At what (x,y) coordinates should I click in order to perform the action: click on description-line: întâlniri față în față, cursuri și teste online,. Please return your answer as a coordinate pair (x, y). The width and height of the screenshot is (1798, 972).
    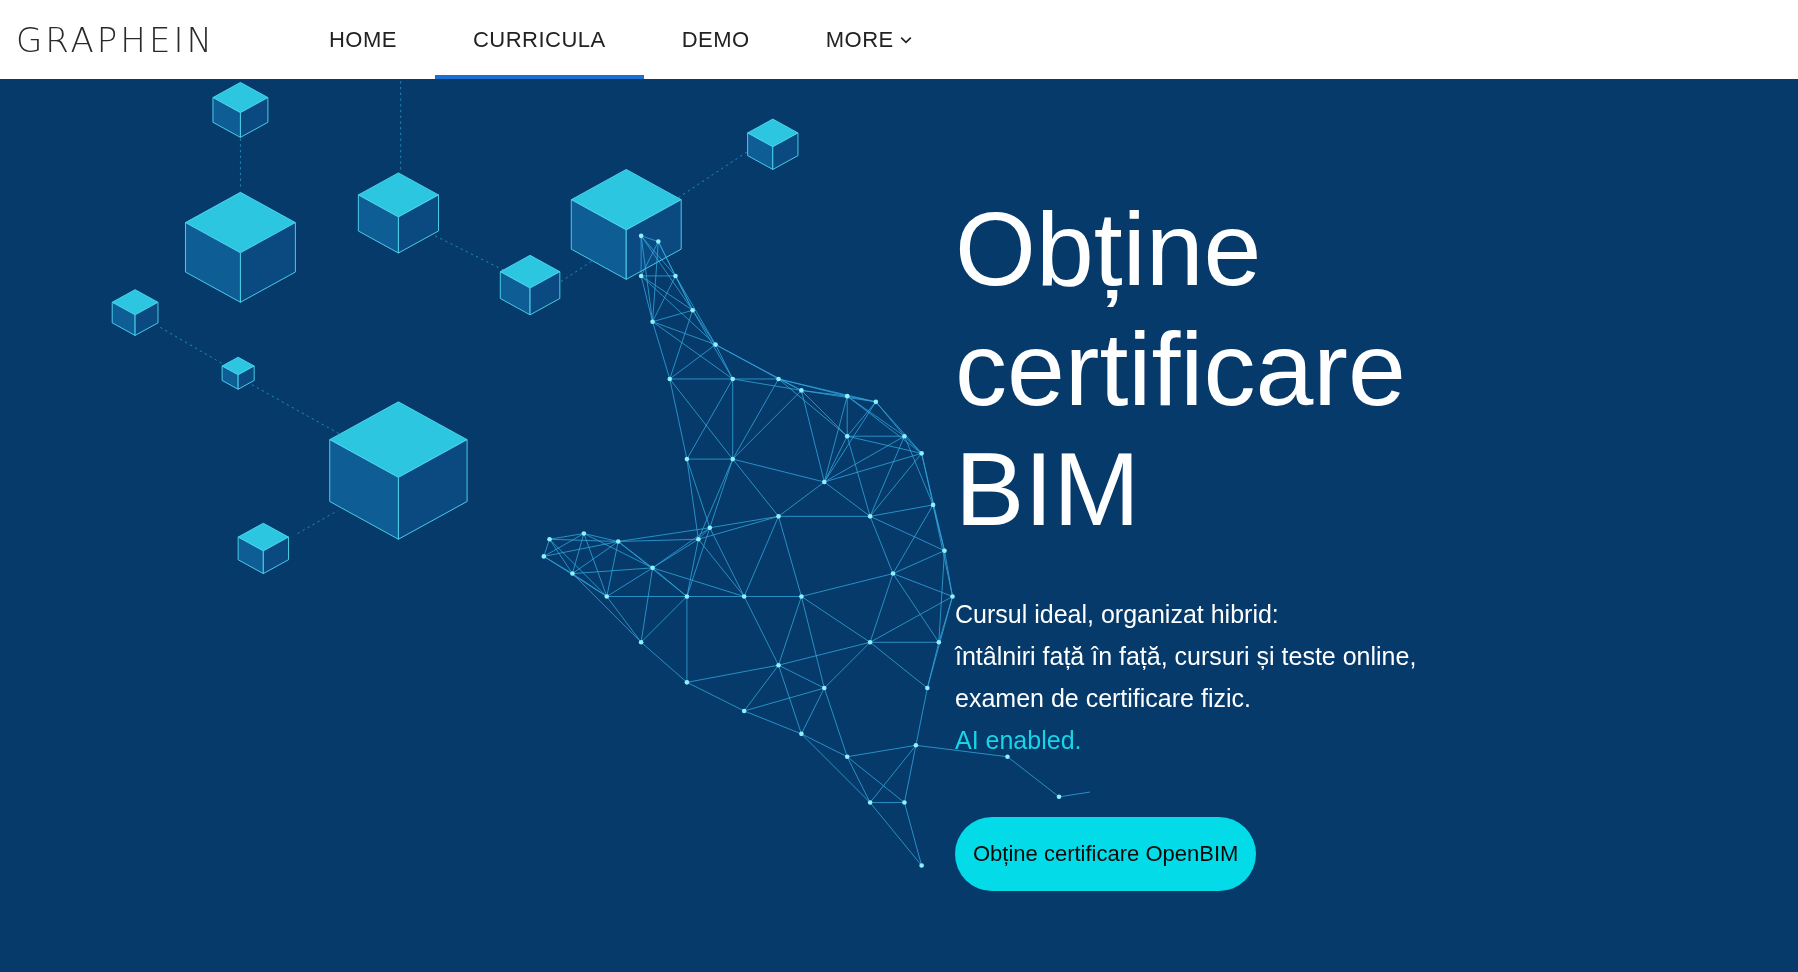
    Looking at the image, I should click on (1186, 656).